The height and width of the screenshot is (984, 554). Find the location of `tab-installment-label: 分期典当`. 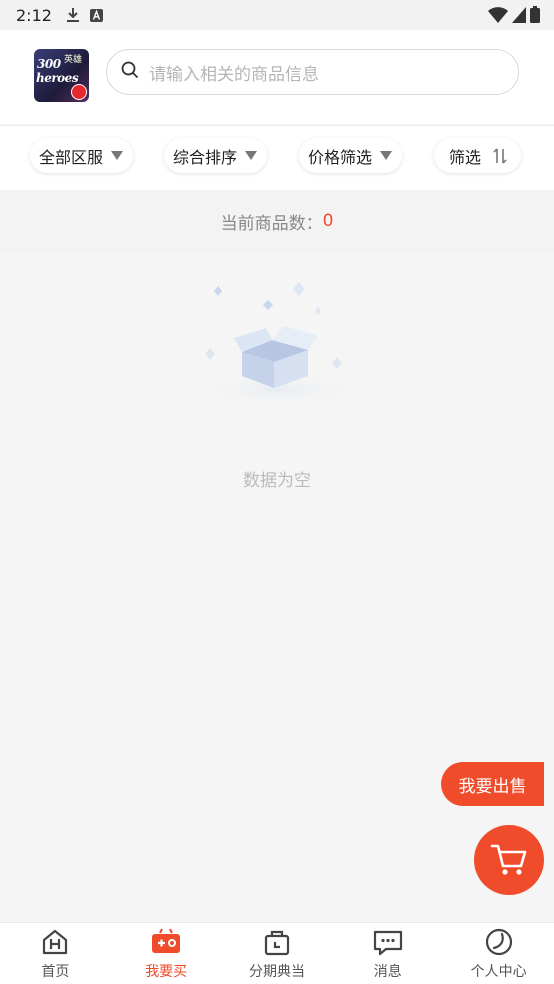

tab-installment-label: 分期典当 is located at coordinates (276, 972).